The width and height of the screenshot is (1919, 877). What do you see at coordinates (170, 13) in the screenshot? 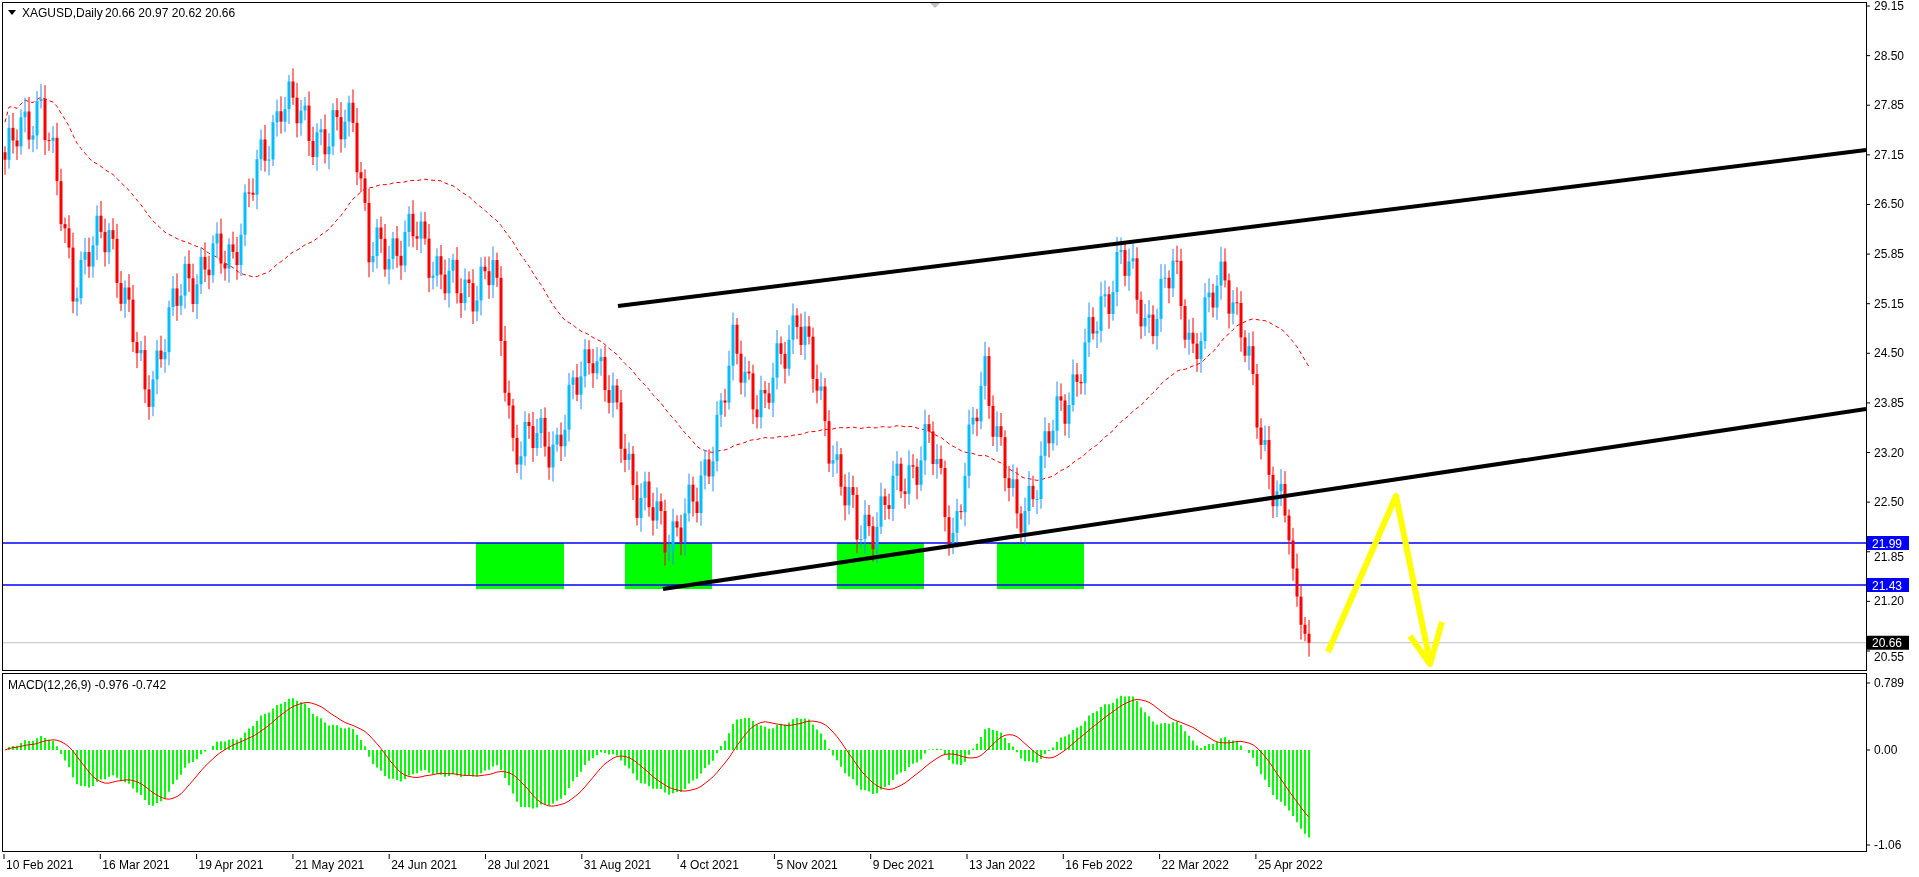
I see `ohlc-values: 20.66 20.97 20.62 20.66` at bounding box center [170, 13].